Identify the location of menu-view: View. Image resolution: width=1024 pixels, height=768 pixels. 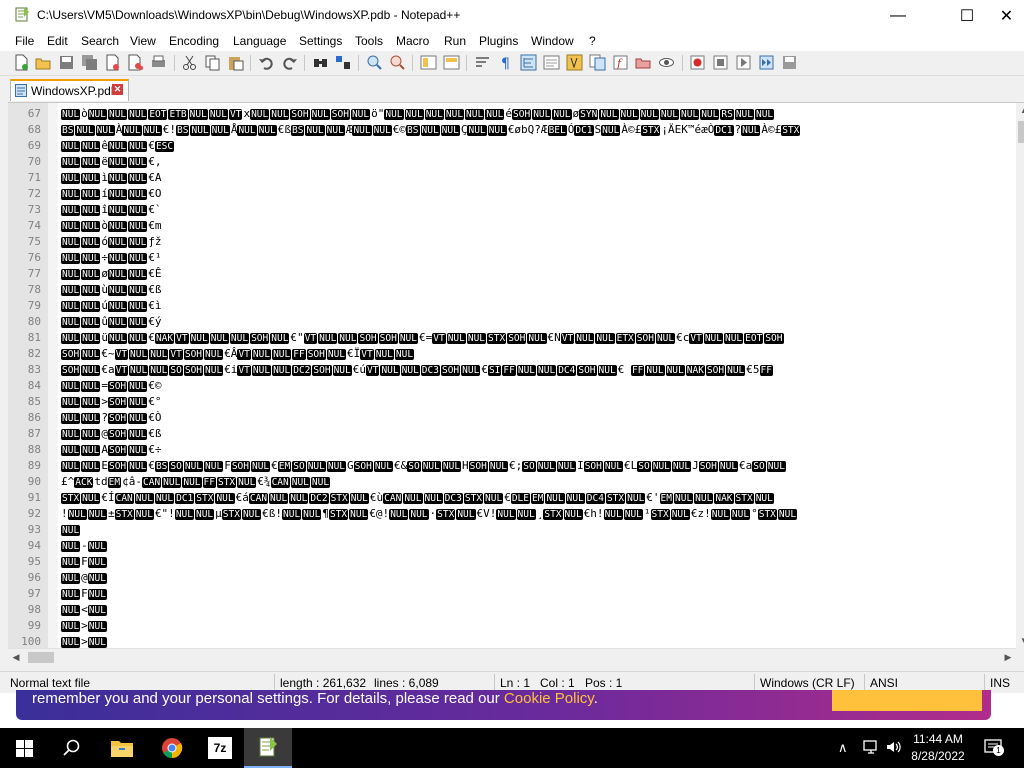
(143, 41).